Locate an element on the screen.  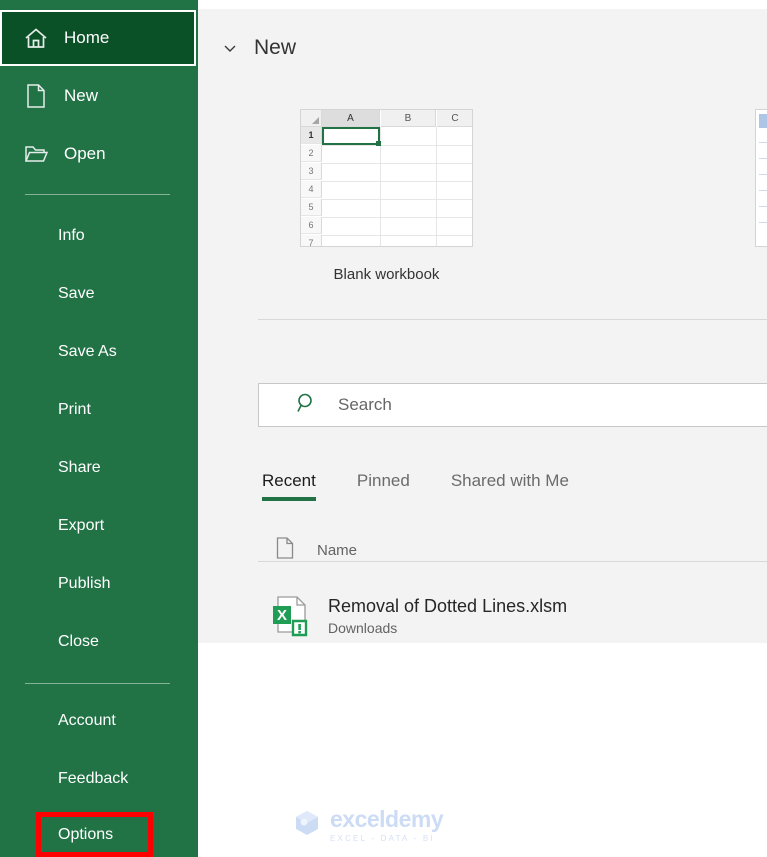
sidebar-item-print: Print is located at coordinates (99, 410).